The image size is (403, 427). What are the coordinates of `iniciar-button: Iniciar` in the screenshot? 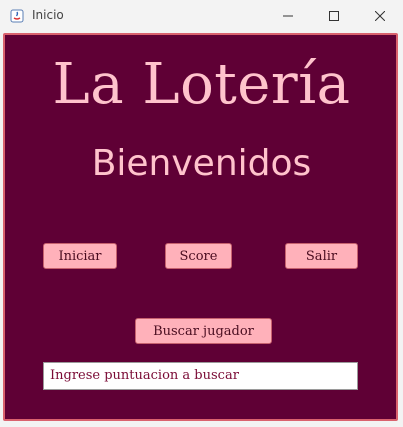 It's located at (80, 256).